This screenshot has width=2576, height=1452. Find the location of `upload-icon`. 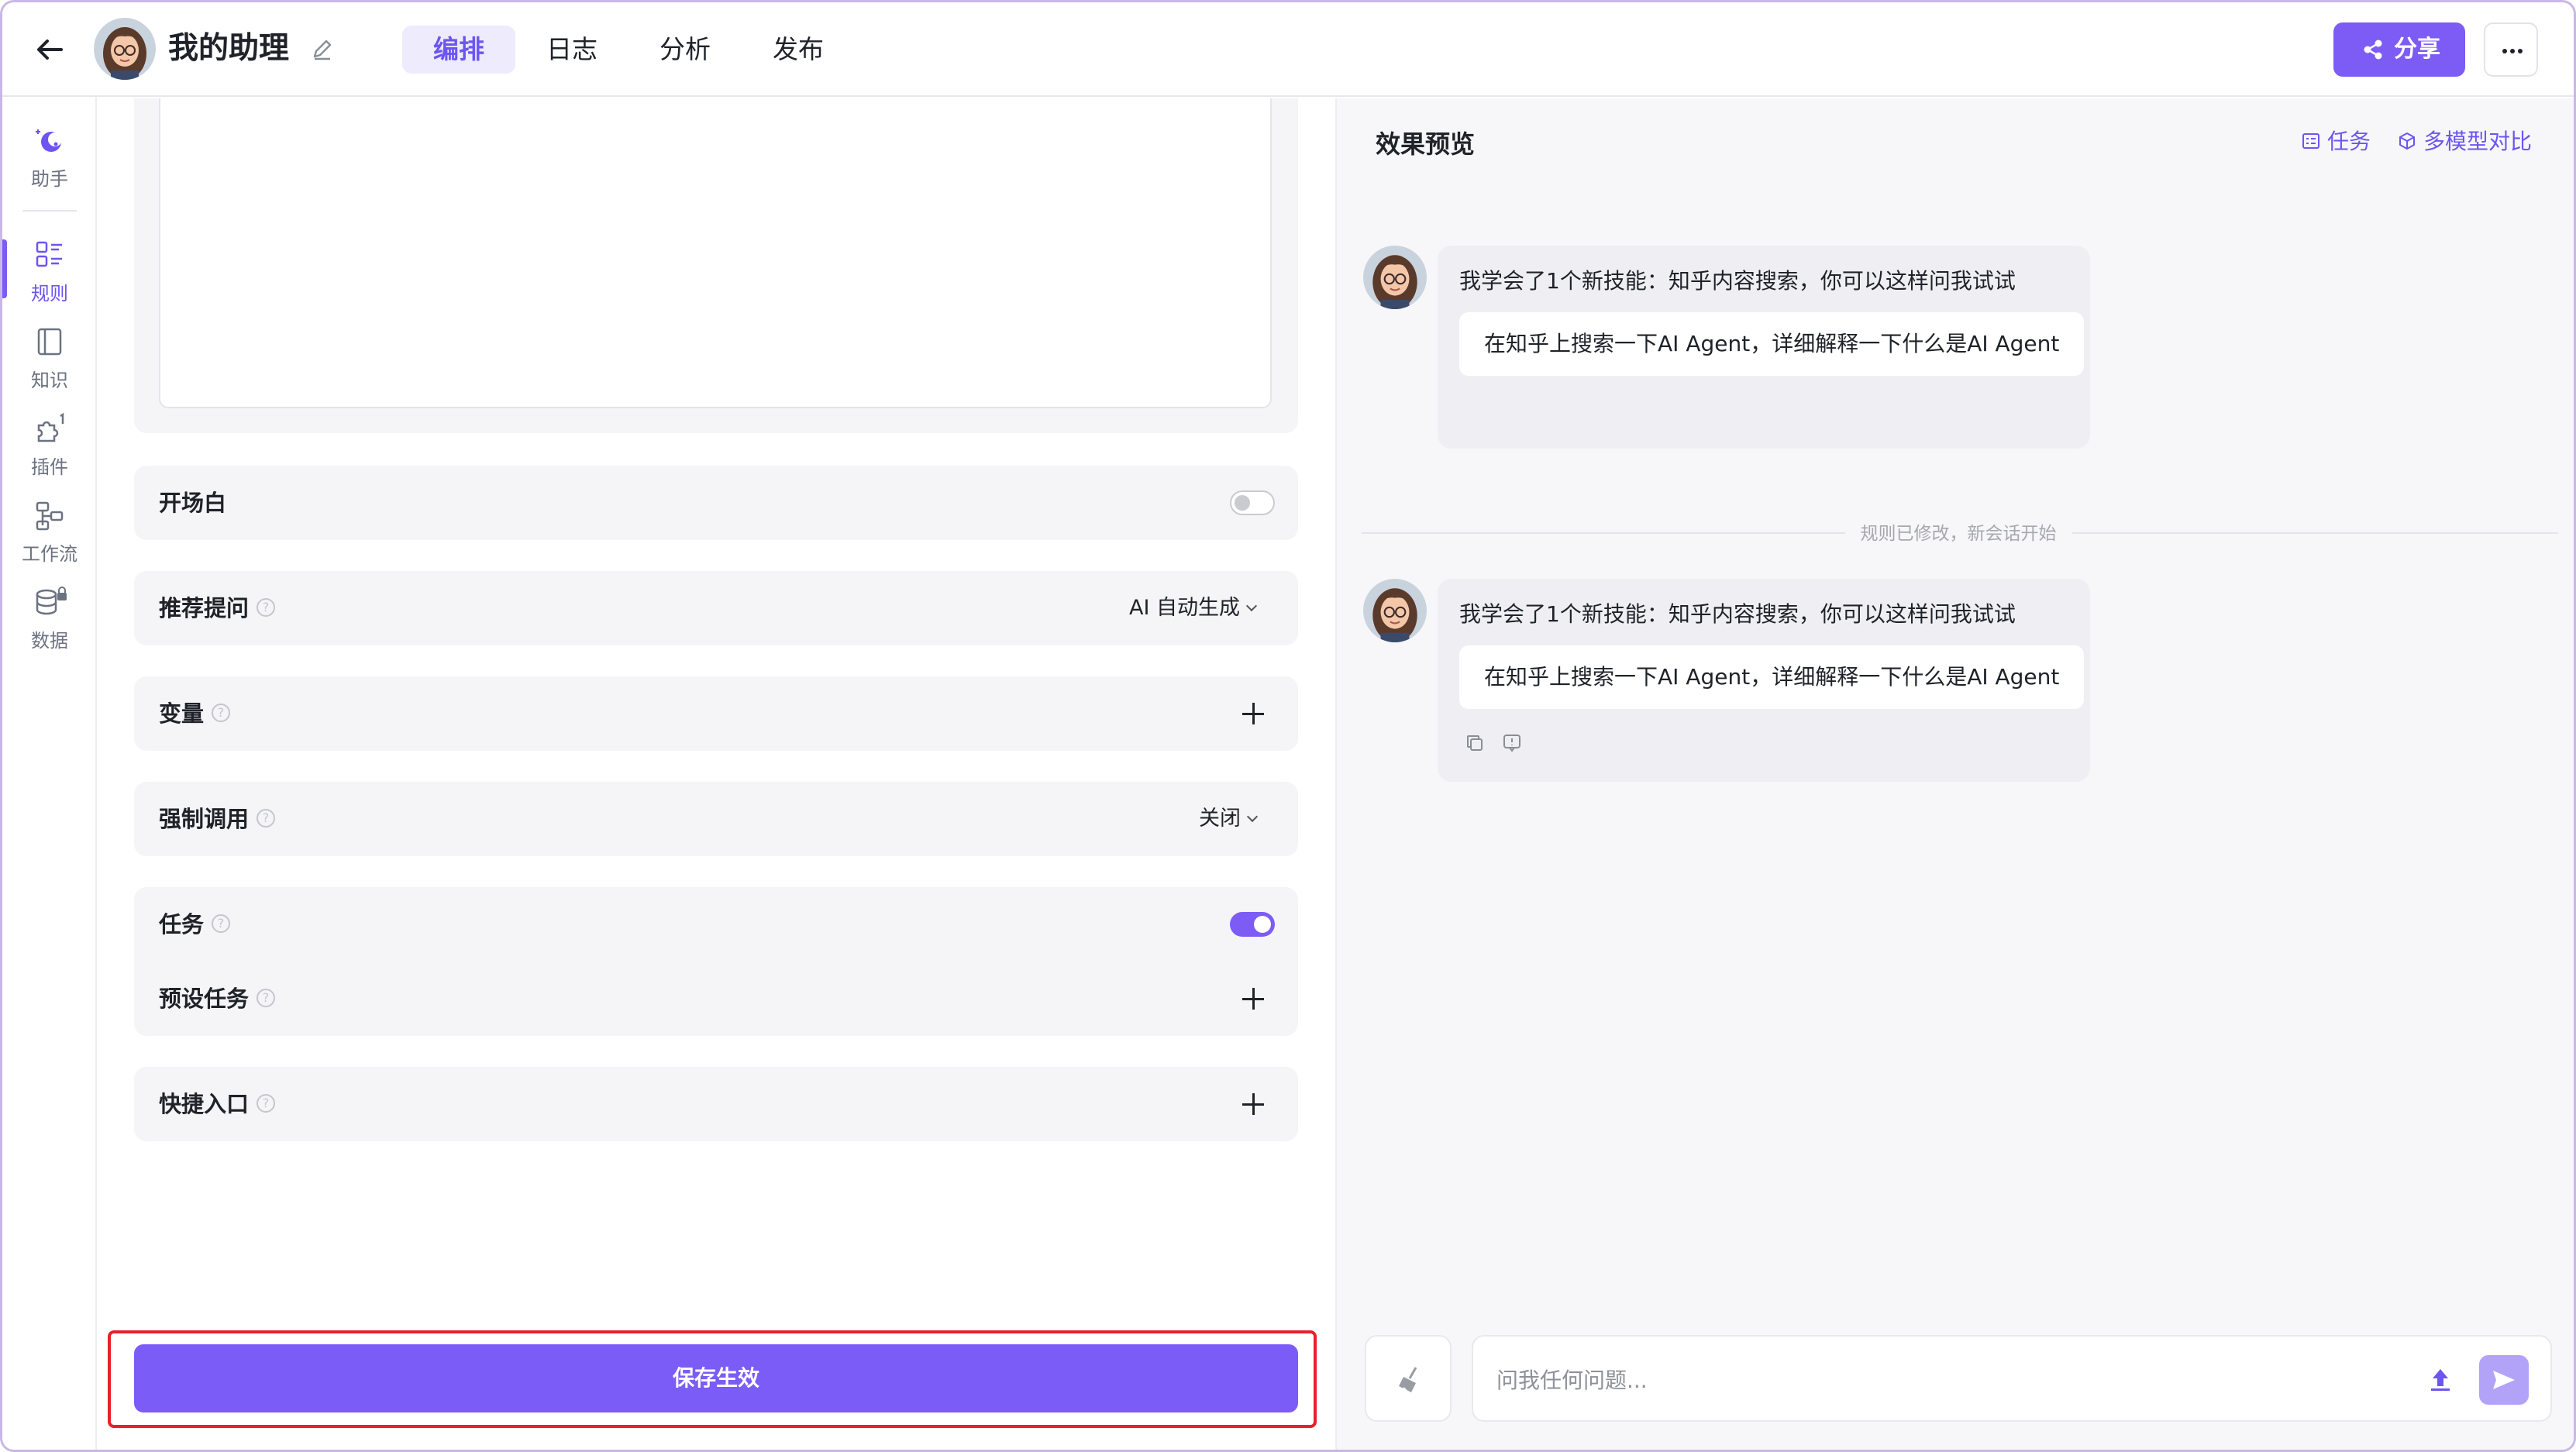

upload-icon is located at coordinates (2440, 1379).